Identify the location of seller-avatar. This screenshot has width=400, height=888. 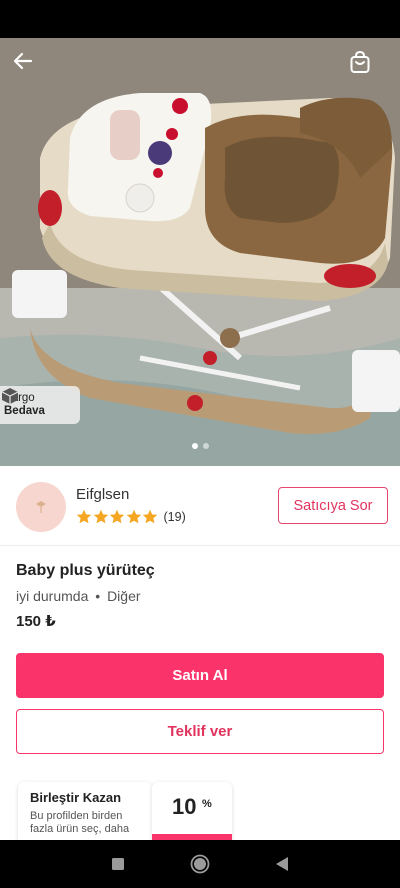
(41, 507).